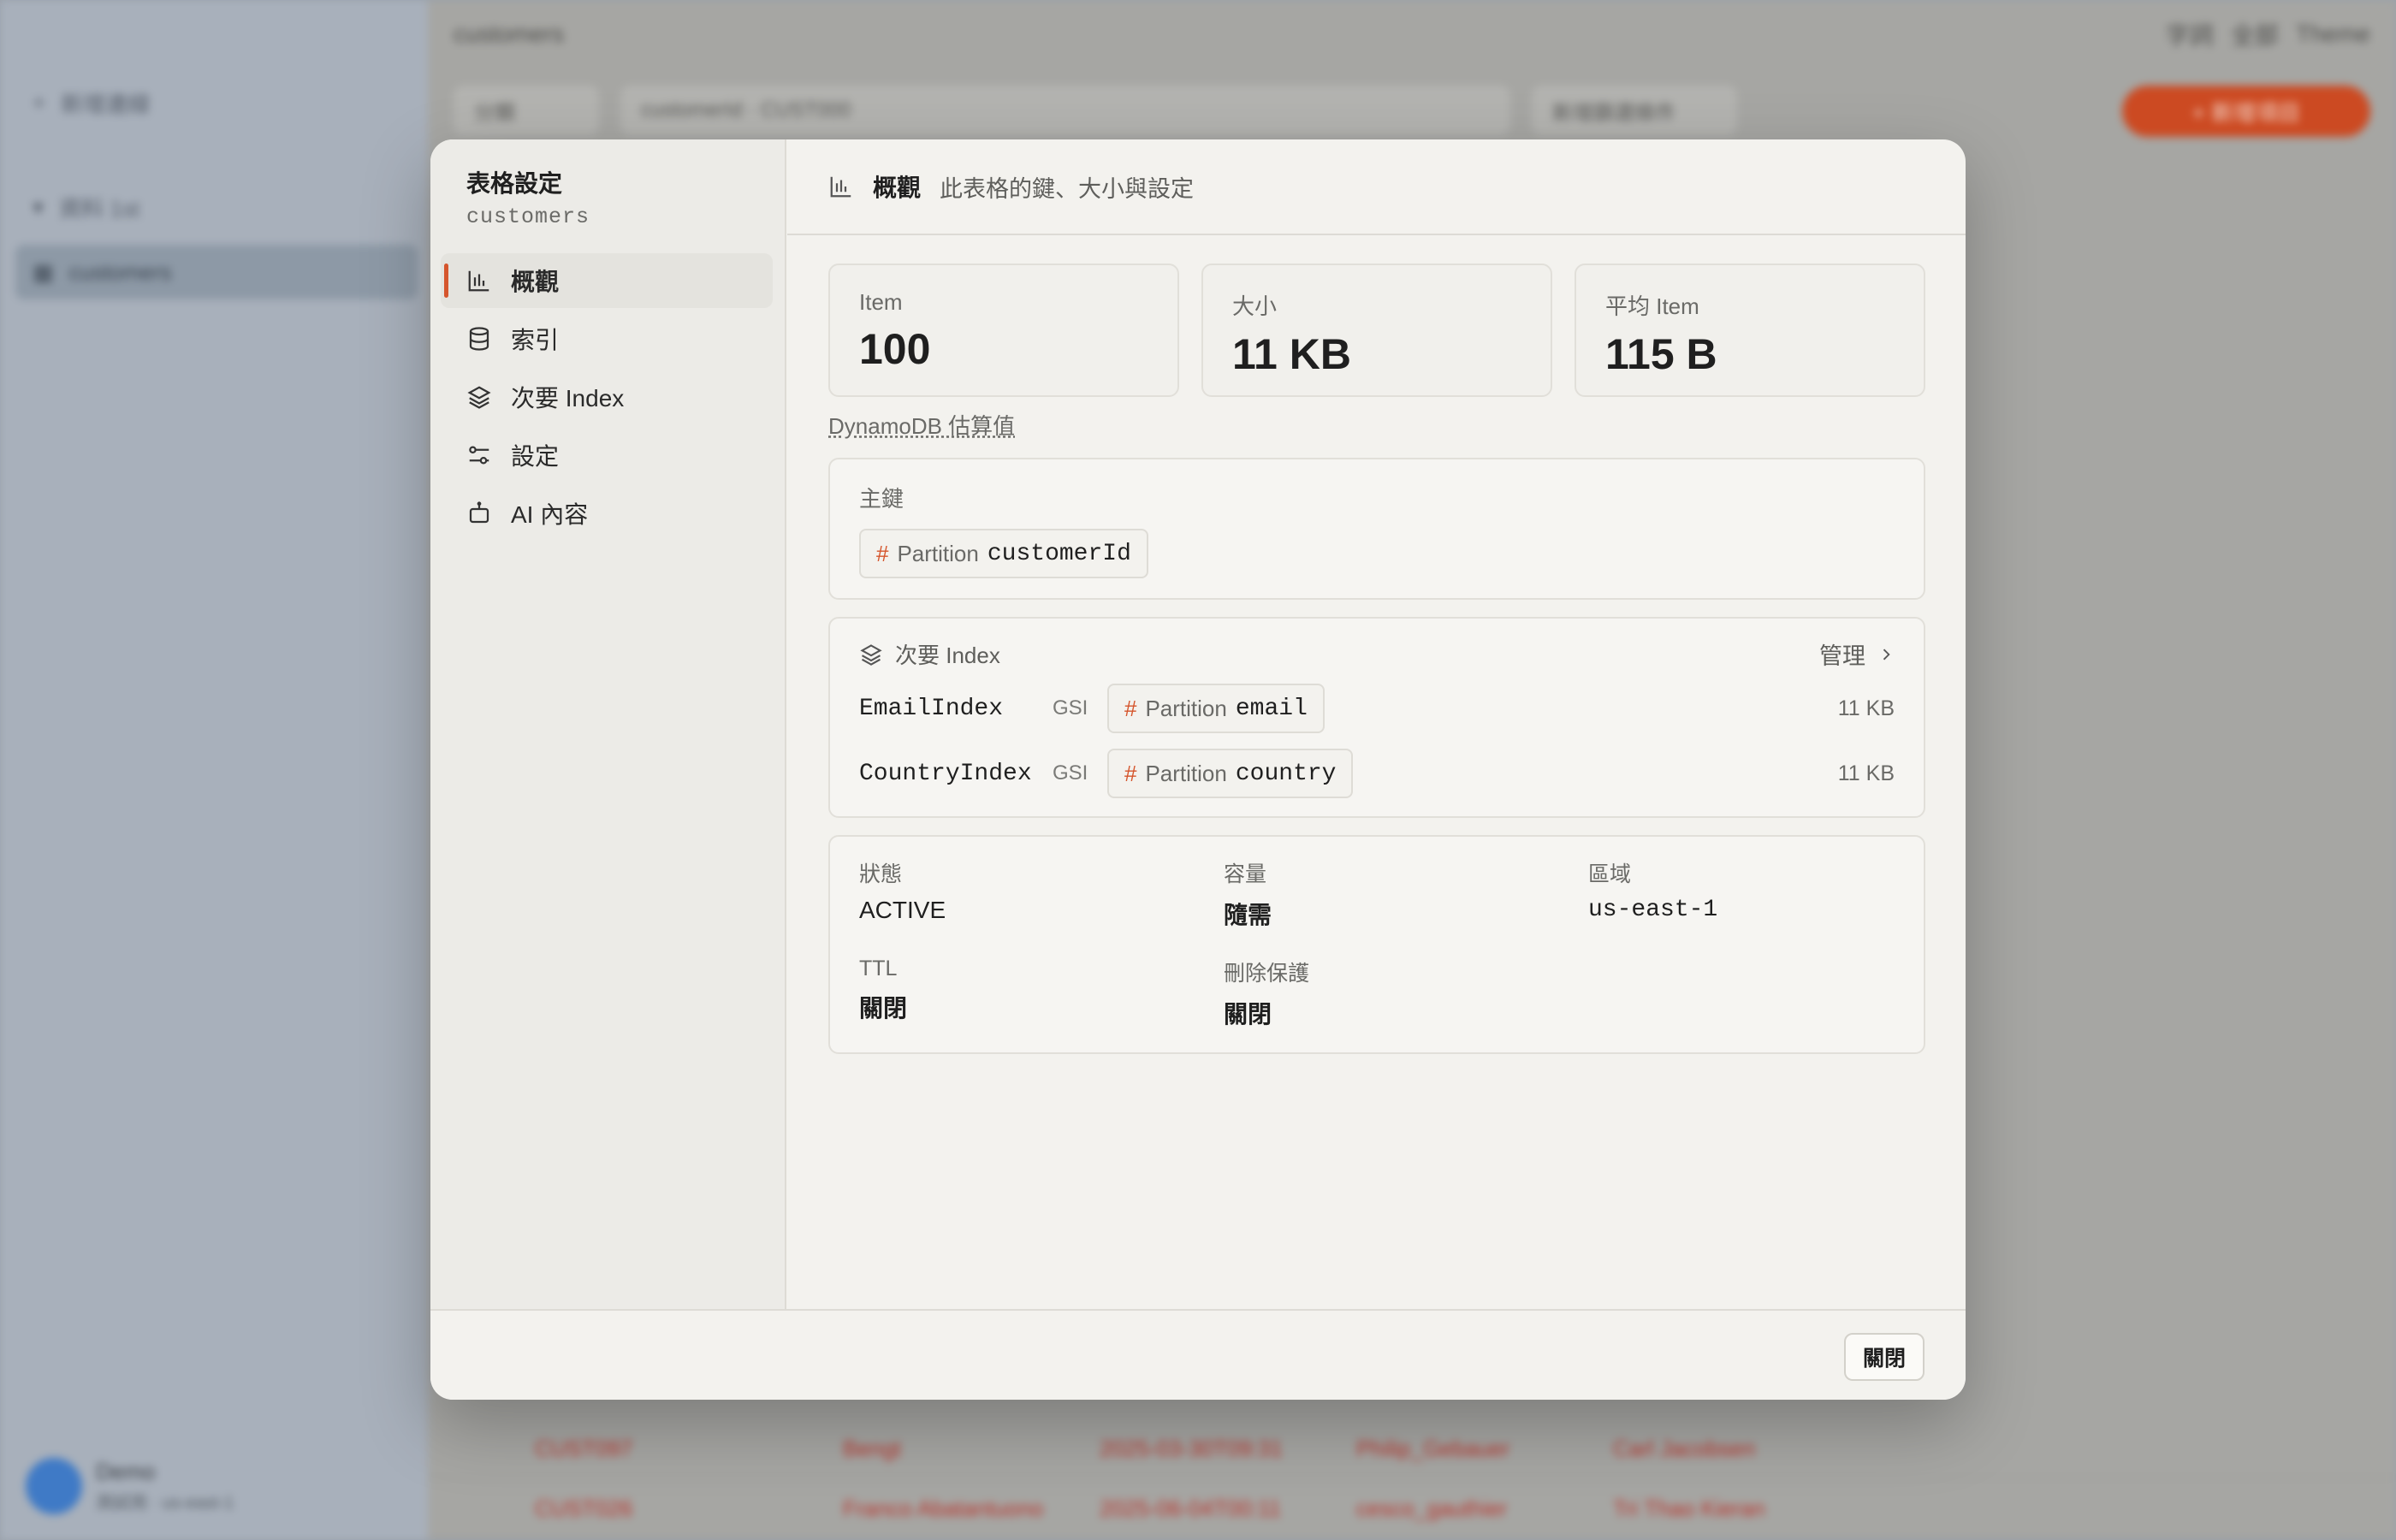 This screenshot has width=2396, height=1540. Describe the element at coordinates (878, 968) in the screenshot. I see `detail-label: TTL` at that location.